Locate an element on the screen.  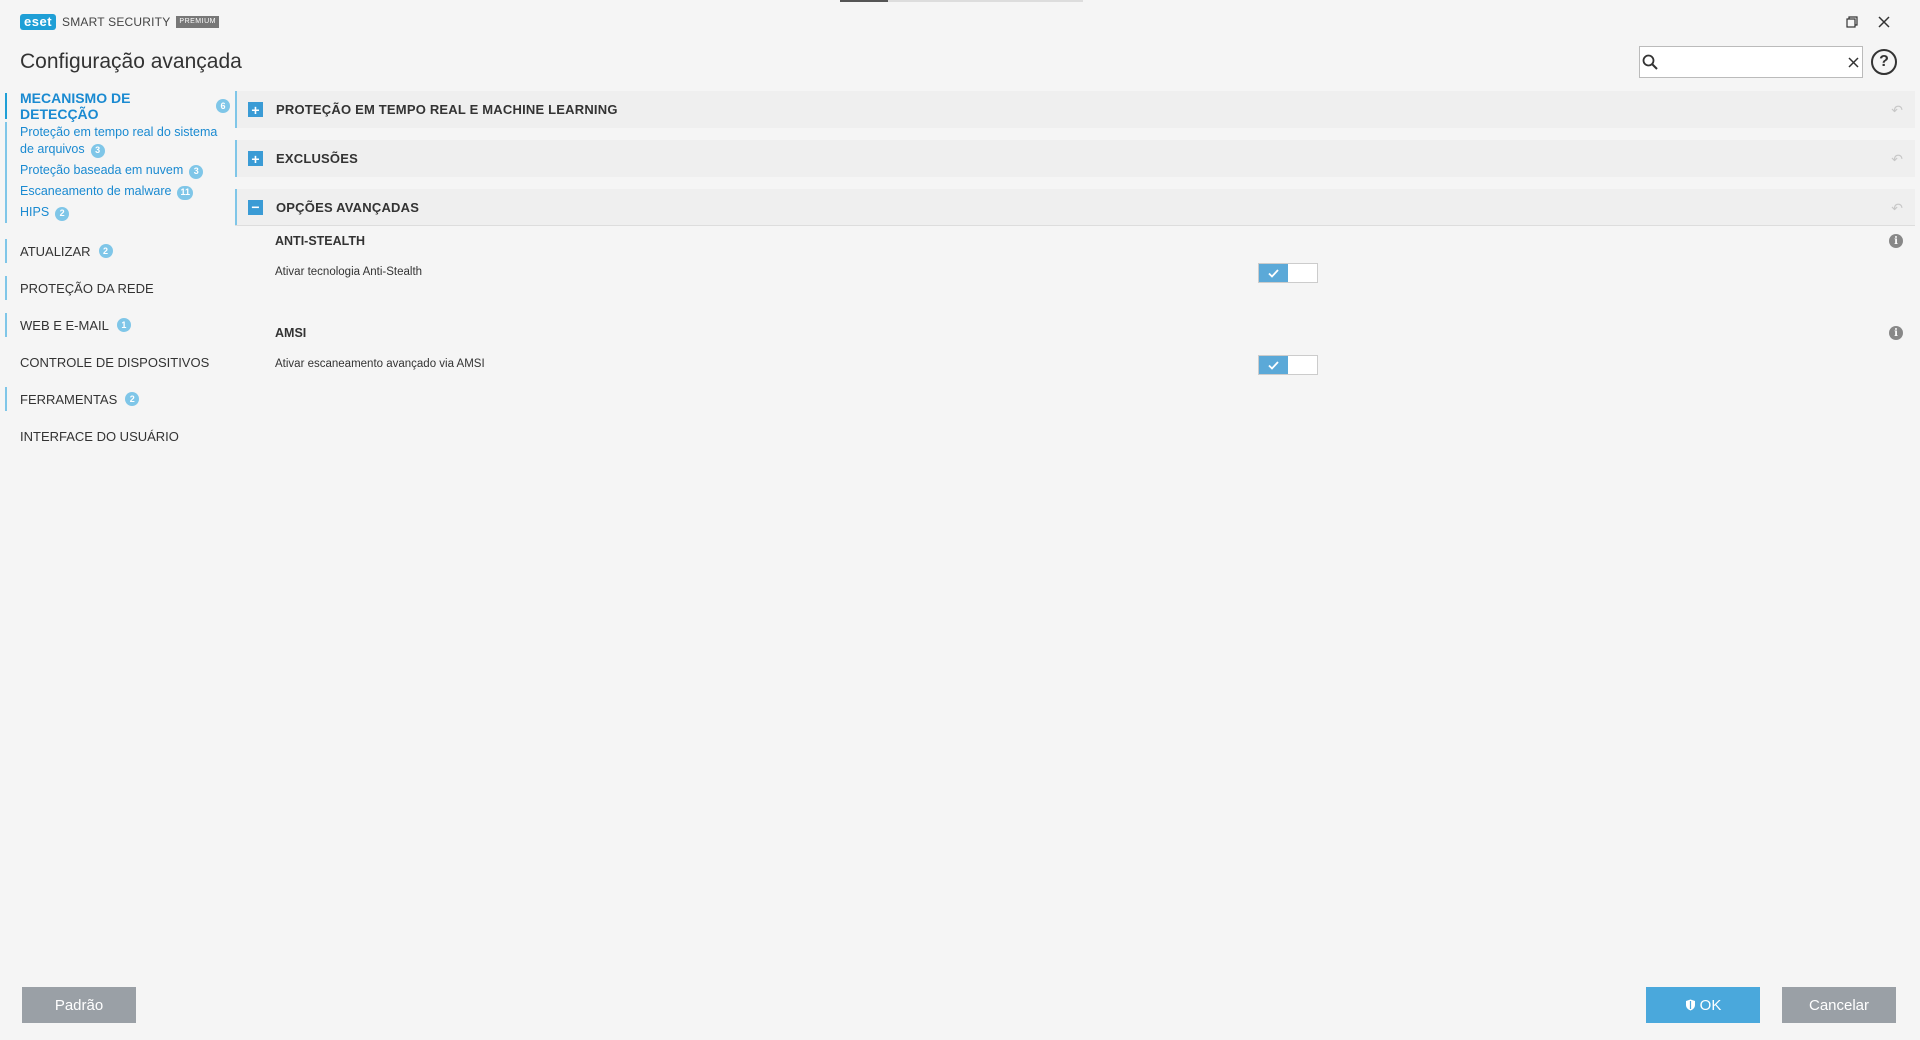
sidebar-subitem-malware-scans: Escaneamento de malware 11 is located at coordinates (120, 191).